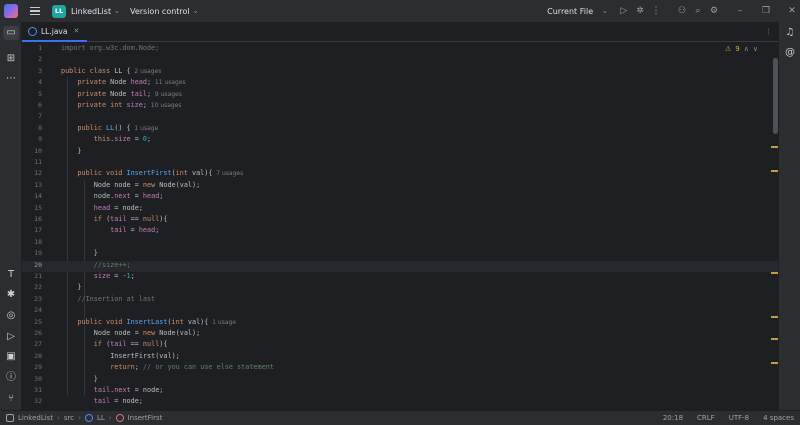  What do you see at coordinates (790, 53) in the screenshot?
I see `ai-assistant-icon: @` at bounding box center [790, 53].